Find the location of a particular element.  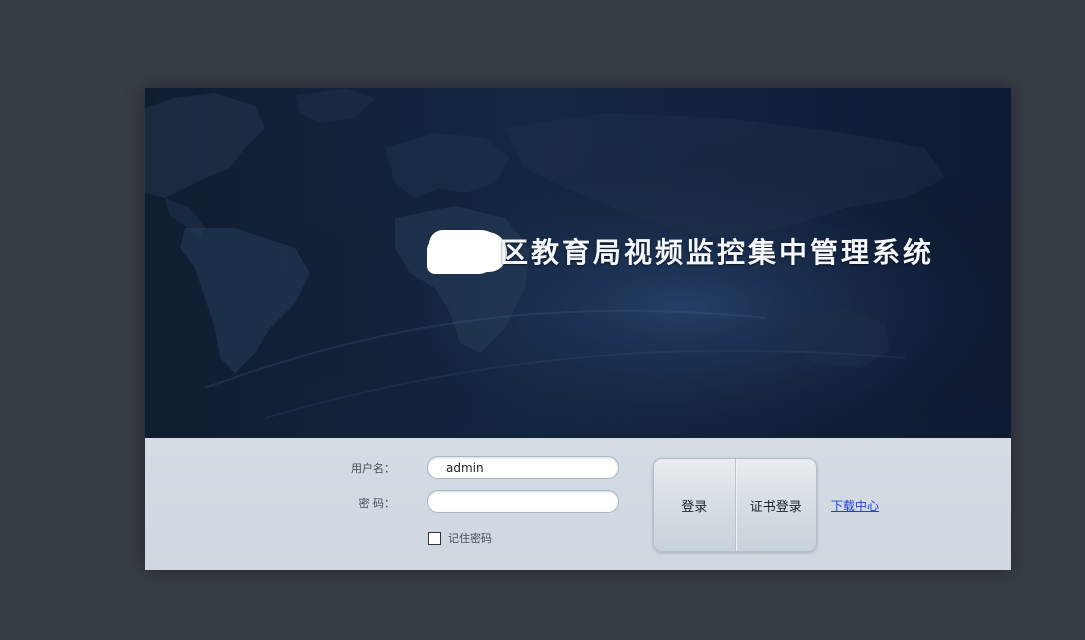

username-field-wrapper is located at coordinates (523, 467).